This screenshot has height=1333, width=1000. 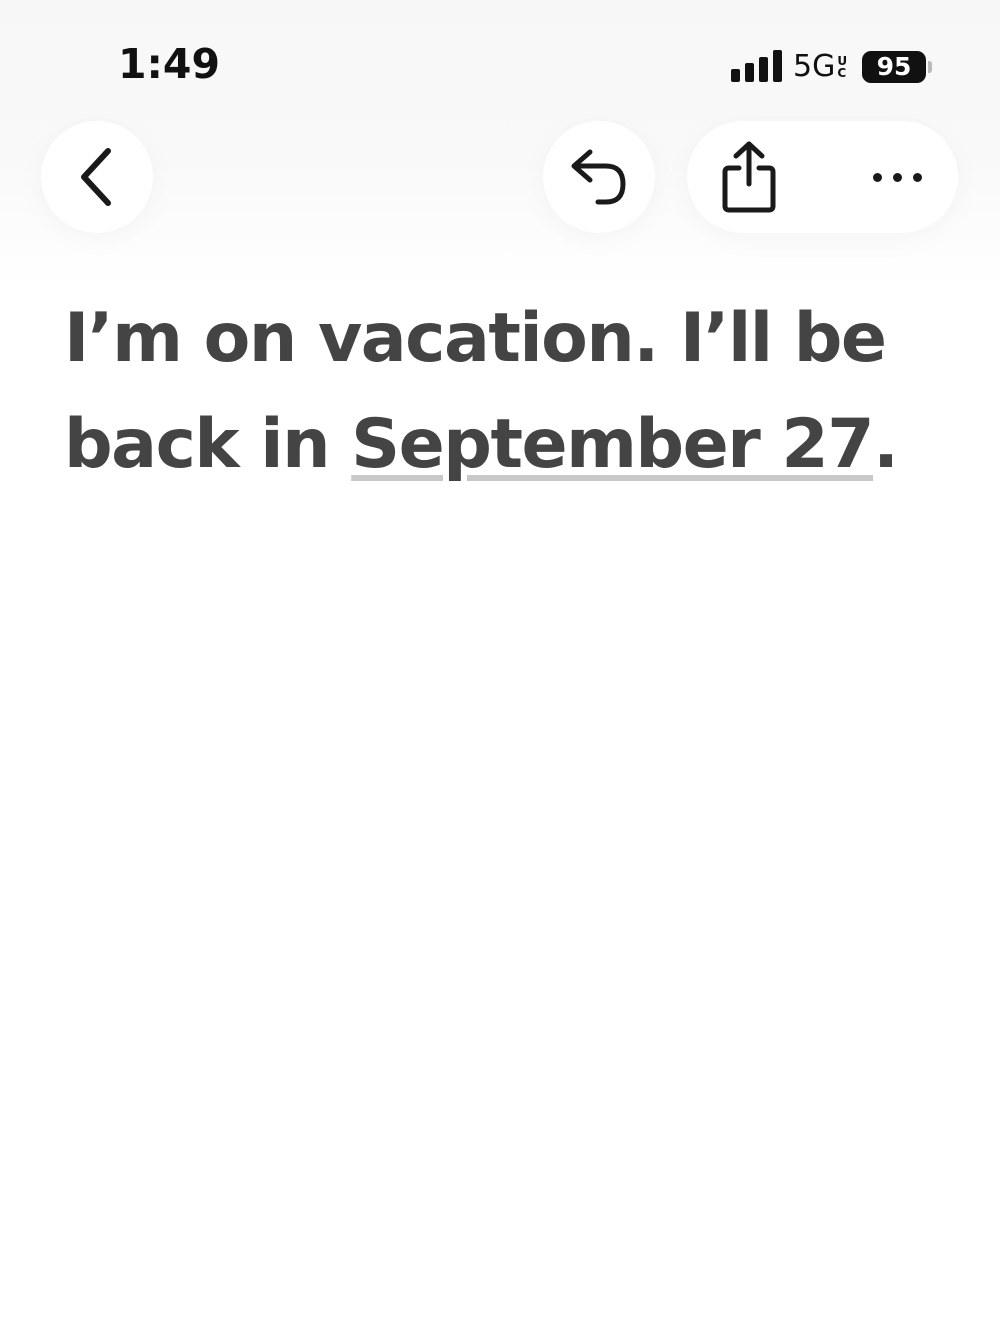 What do you see at coordinates (757, 66) in the screenshot?
I see `cellular-signal-icon` at bounding box center [757, 66].